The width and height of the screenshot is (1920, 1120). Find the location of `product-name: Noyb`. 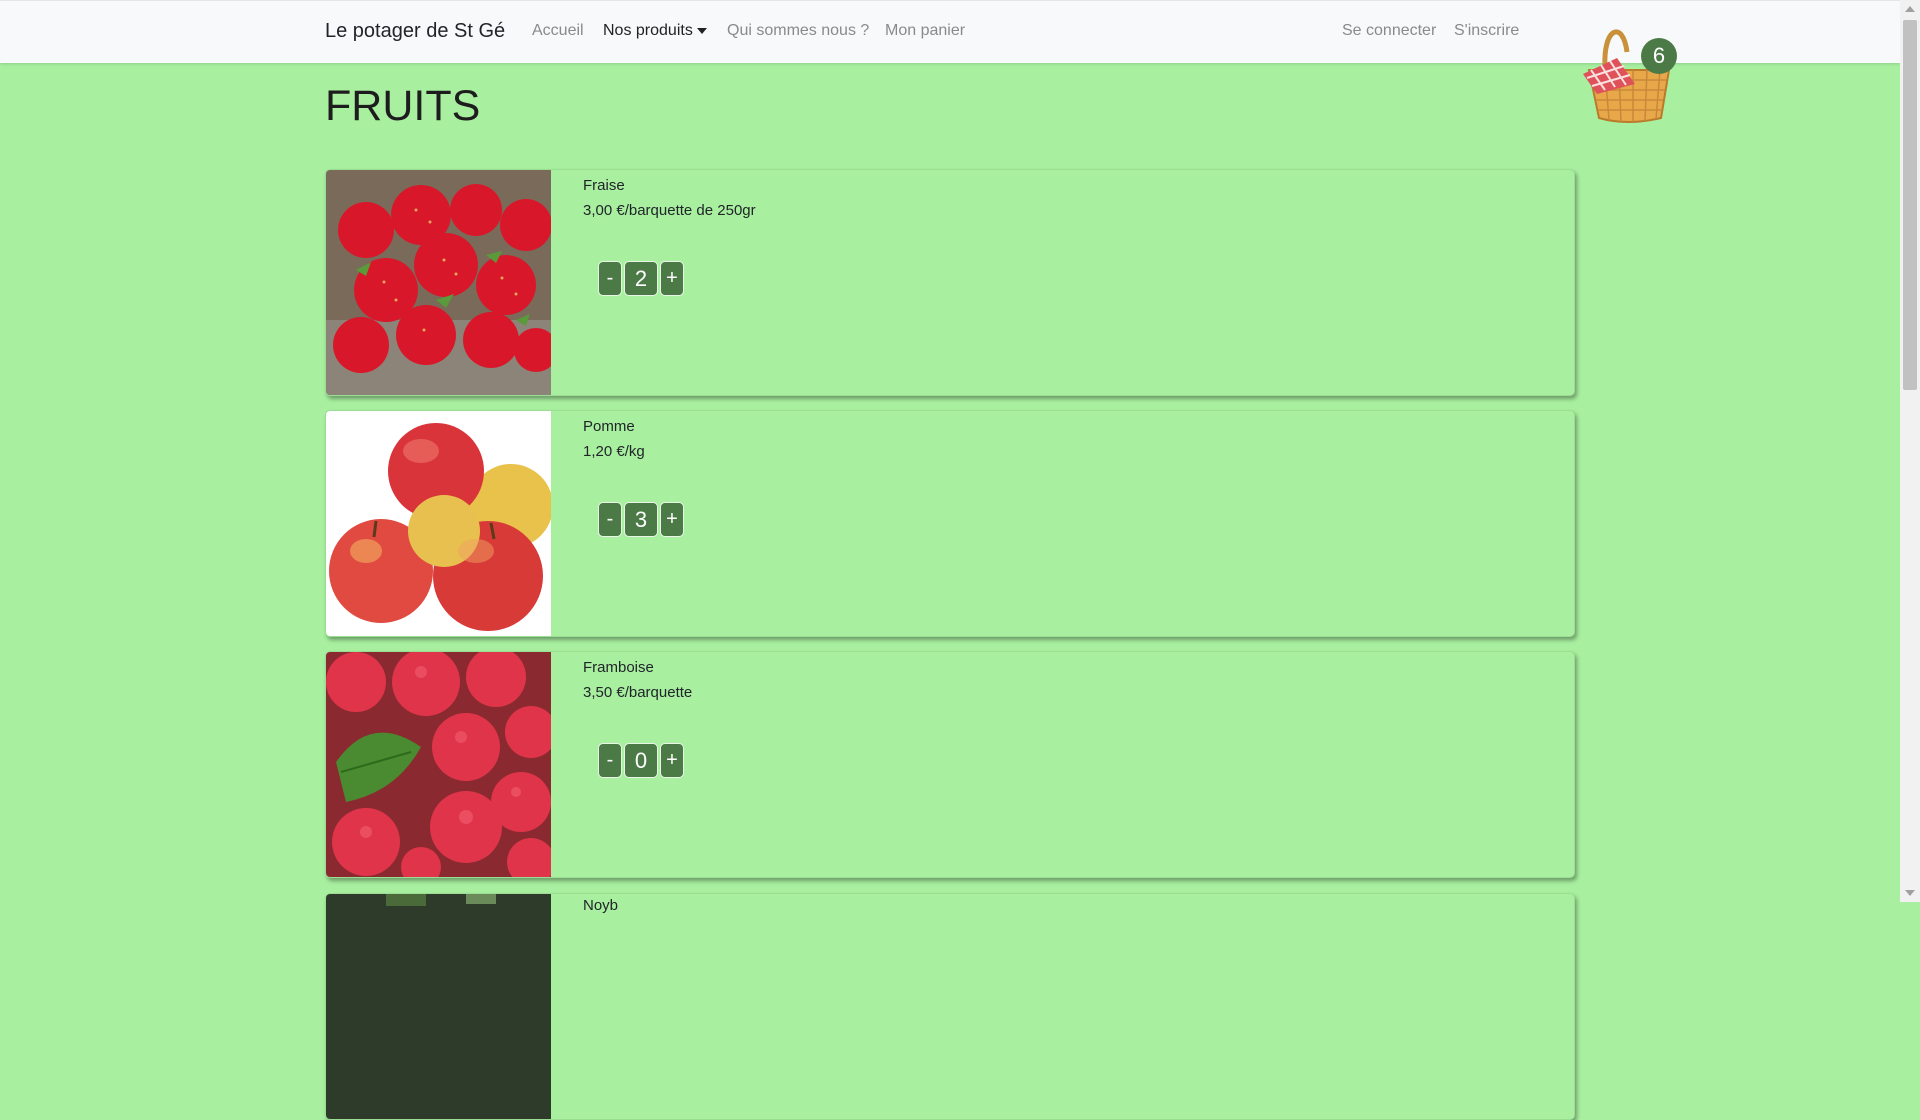

product-name: Noyb is located at coordinates (601, 905).